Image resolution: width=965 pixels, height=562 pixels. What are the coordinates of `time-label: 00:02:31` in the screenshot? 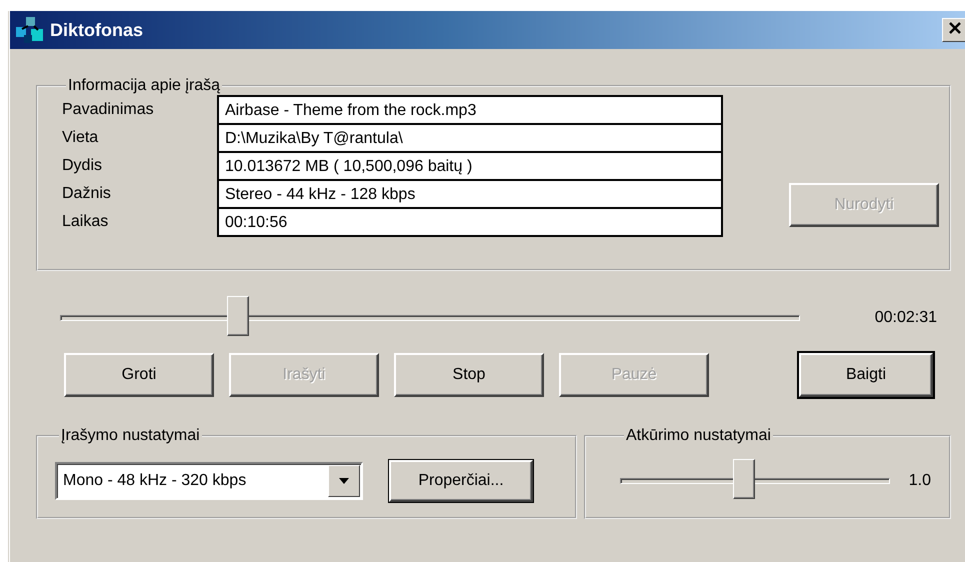 It's located at (905, 318).